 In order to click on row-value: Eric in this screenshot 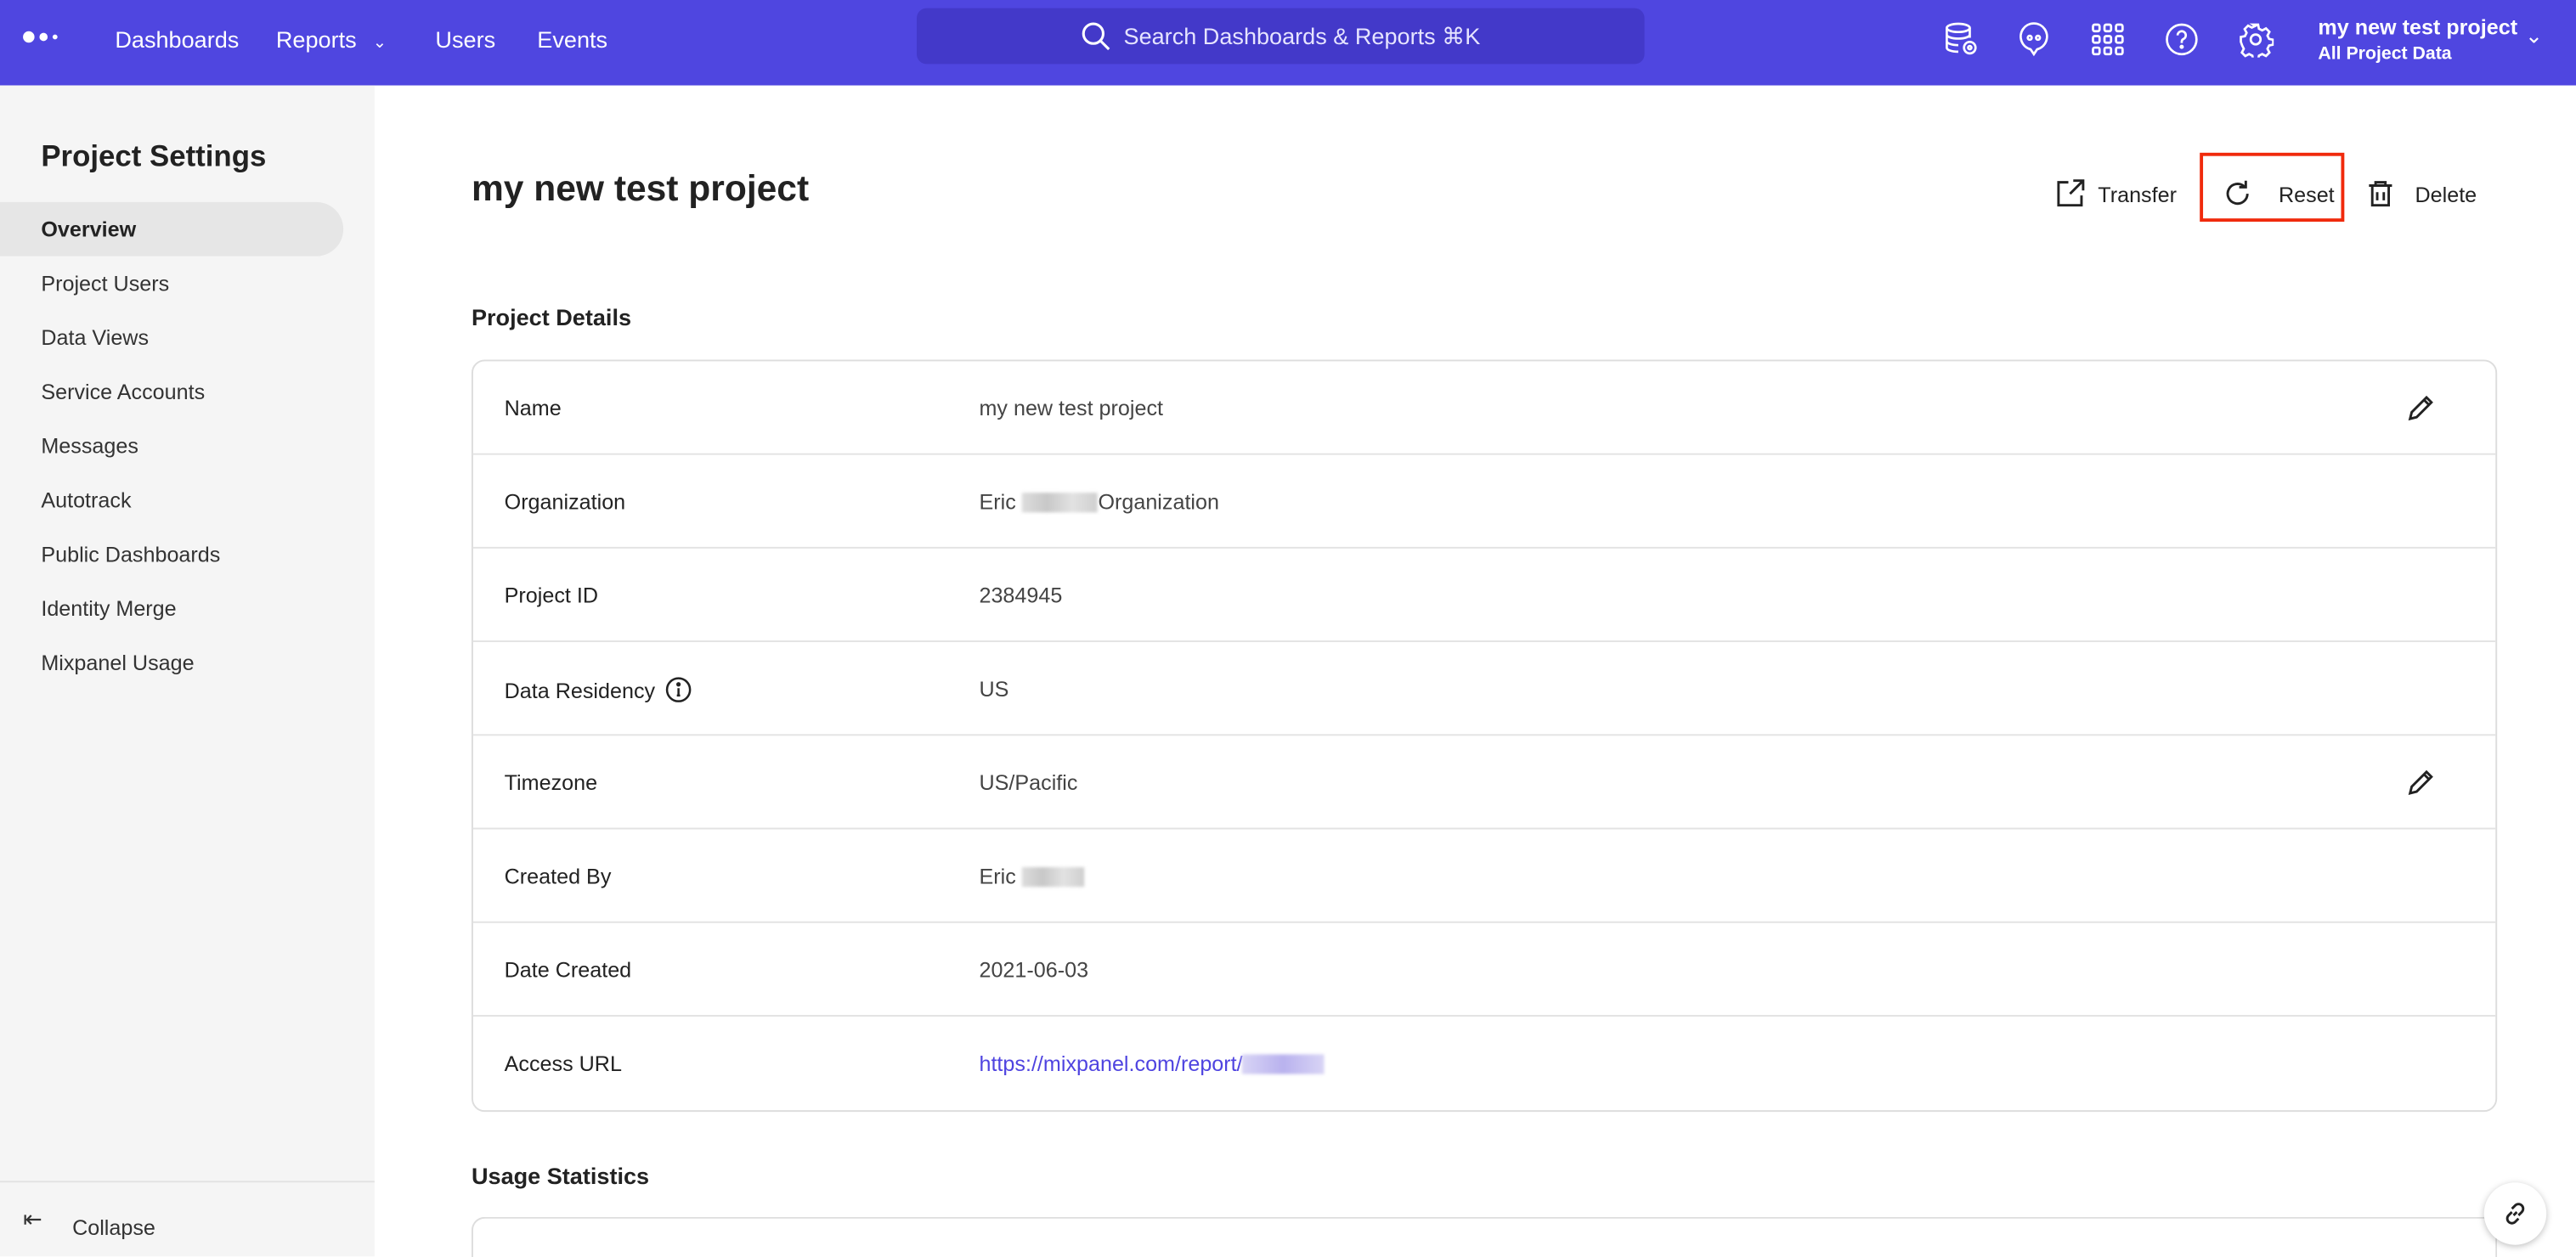, I will do `click(1032, 876)`.